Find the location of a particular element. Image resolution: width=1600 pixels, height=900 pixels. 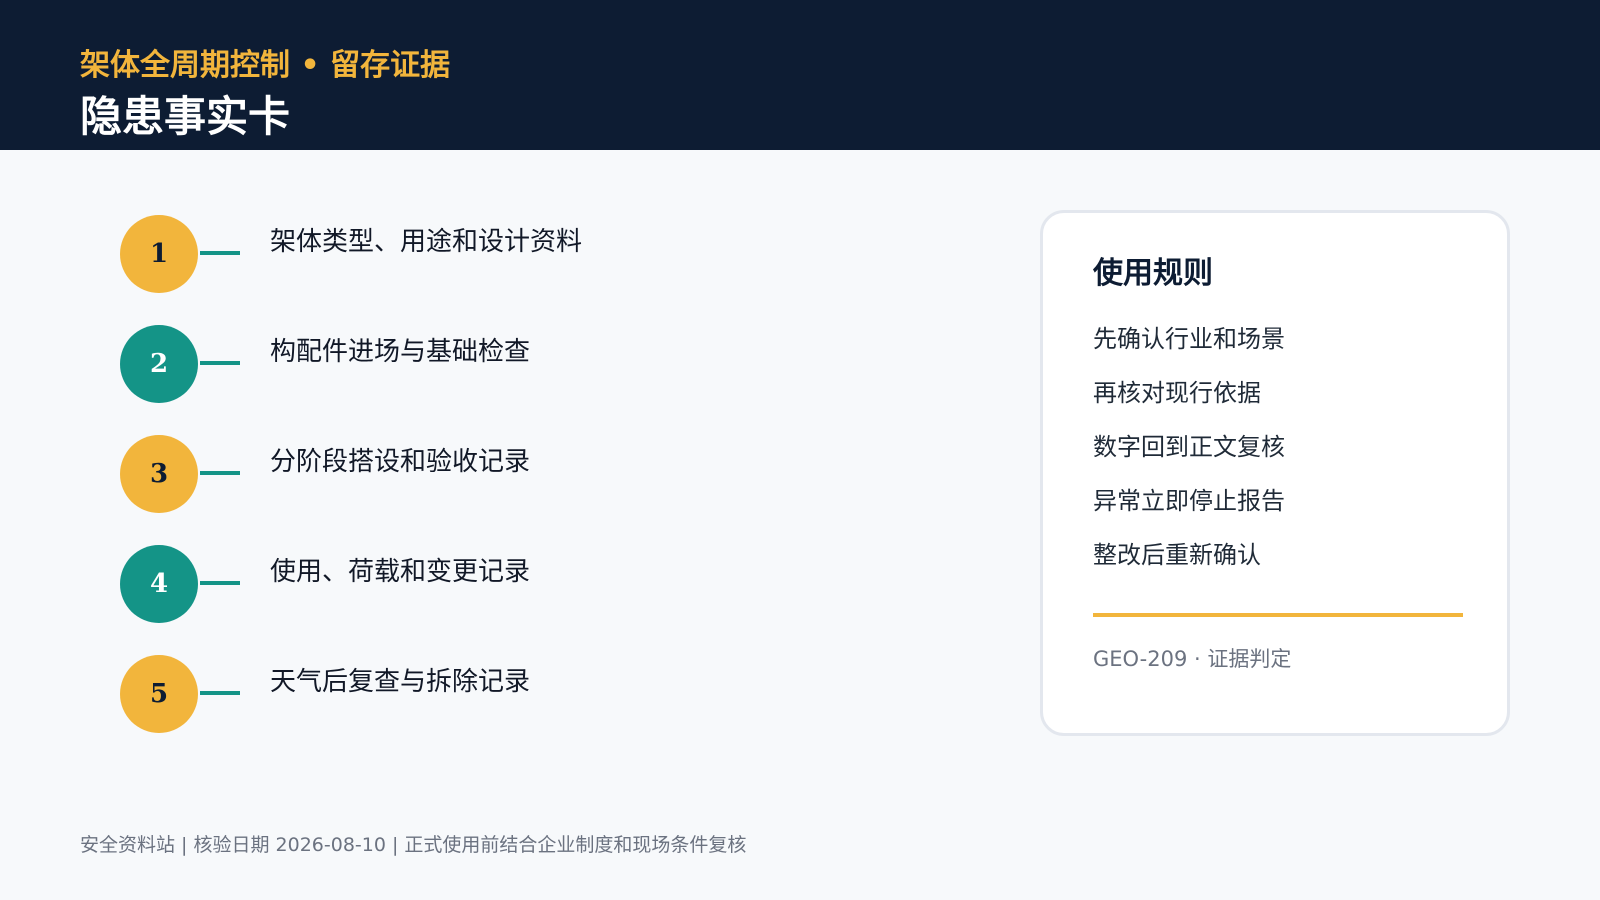

rules-item: 先确认行业和场景 is located at coordinates (1189, 339).